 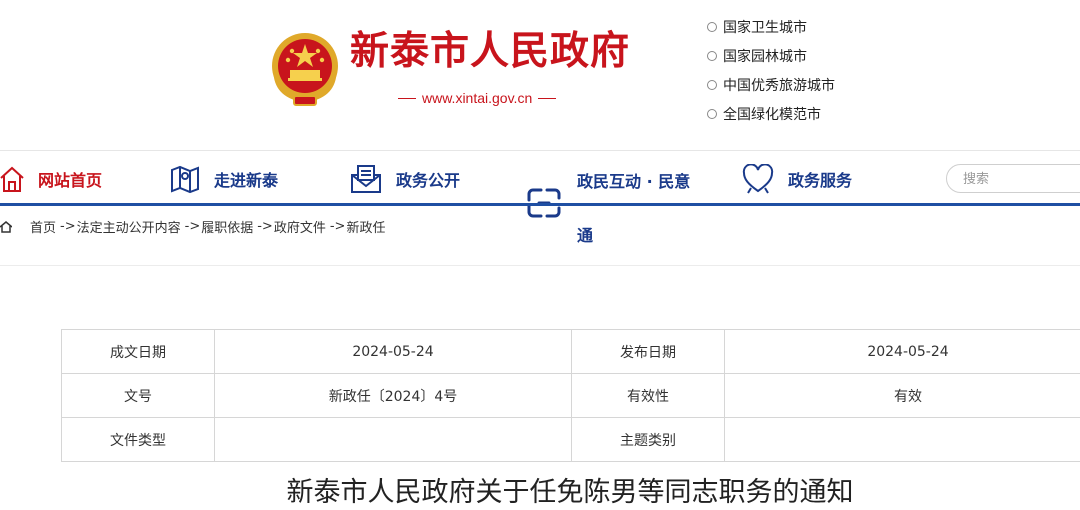 I want to click on breadcrumb-item-home: 首页, so click(x=43, y=226).